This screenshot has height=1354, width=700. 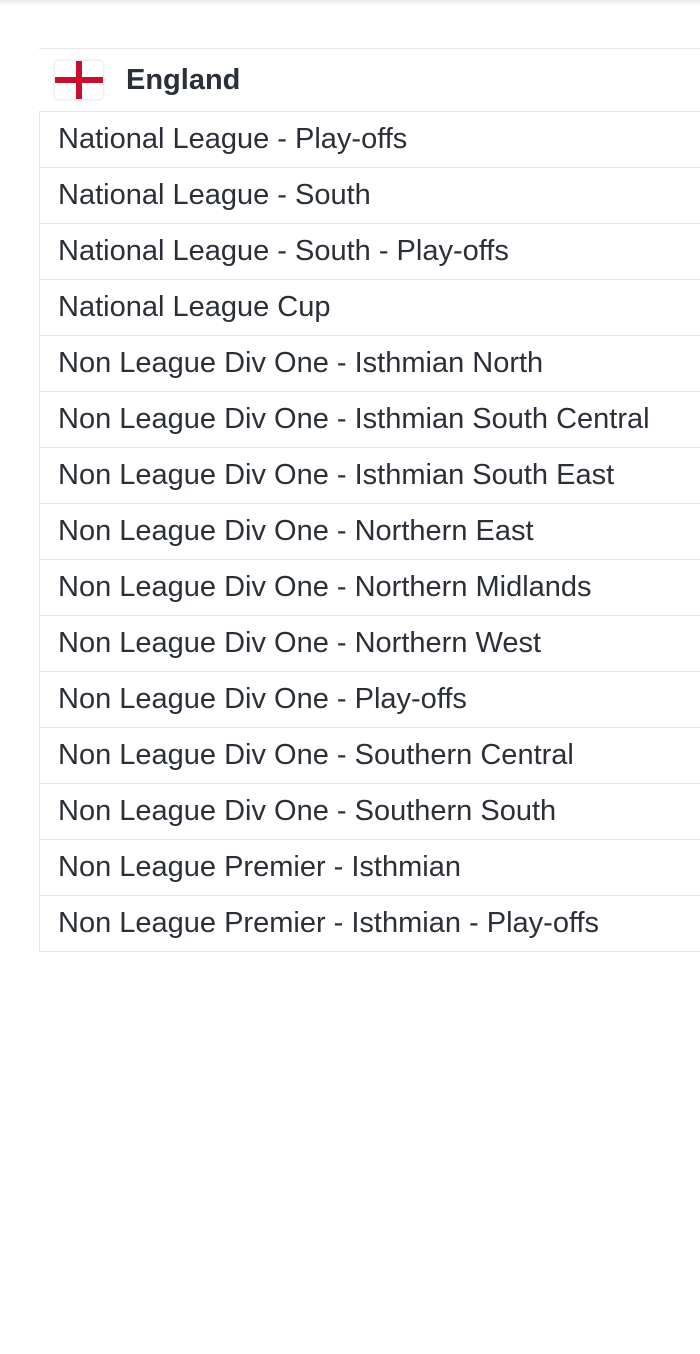 I want to click on england-flag-icon, so click(x=79, y=80).